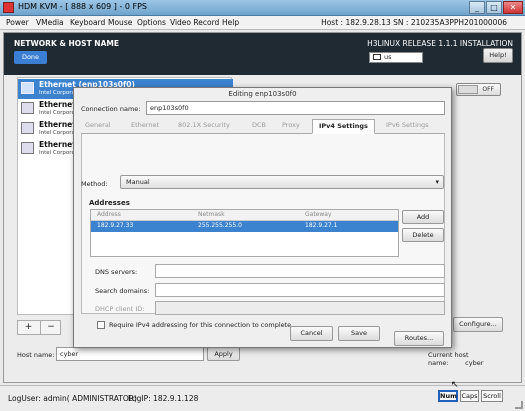 Image resolution: width=525 pixels, height=411 pixels. Describe the element at coordinates (244, 226) in the screenshot. I see `table-row: 182.9.27.33 255.255.255.0 182.9.27.1` at that location.